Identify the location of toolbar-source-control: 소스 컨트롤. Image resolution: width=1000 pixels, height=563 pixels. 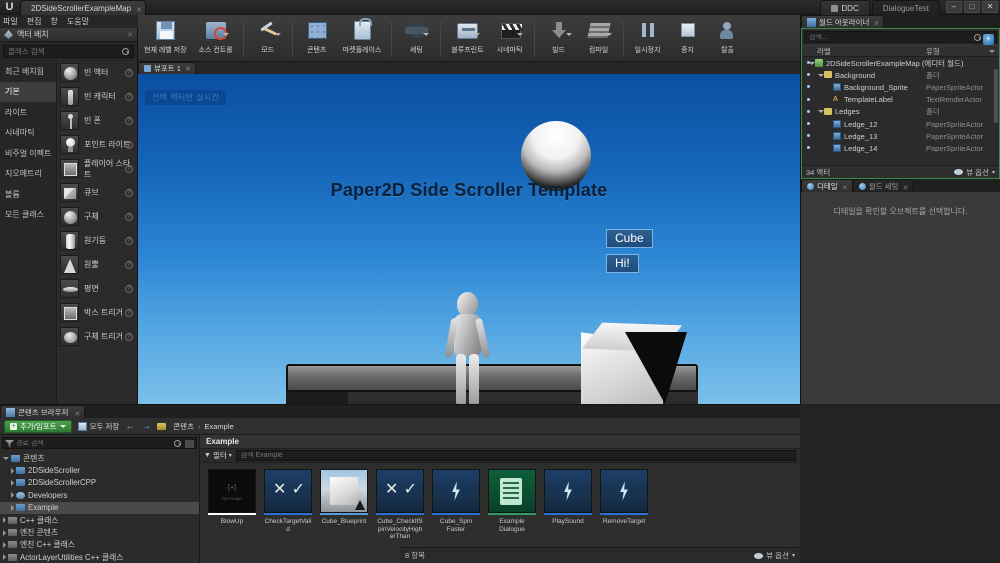
(216, 40).